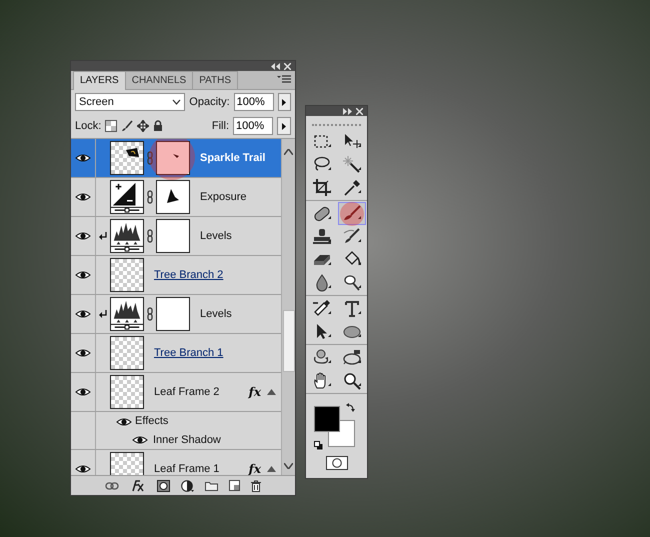 The height and width of the screenshot is (537, 650). I want to click on layer-name: Tree Branch 2, so click(189, 275).